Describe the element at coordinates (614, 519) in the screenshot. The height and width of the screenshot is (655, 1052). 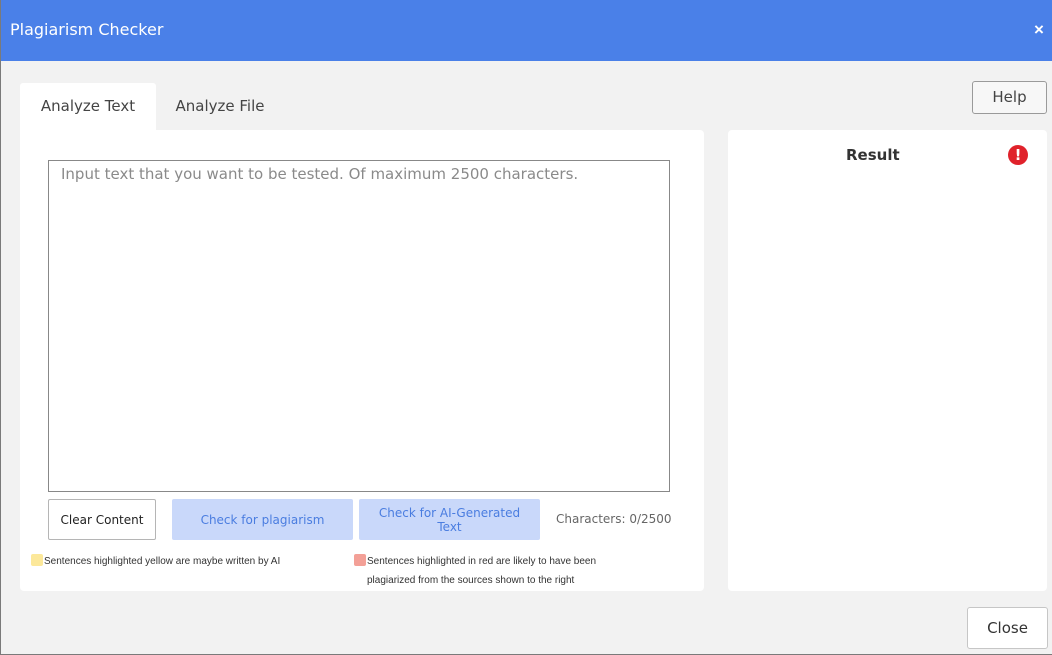
I see `character-count: Characters: 0/2500` at that location.